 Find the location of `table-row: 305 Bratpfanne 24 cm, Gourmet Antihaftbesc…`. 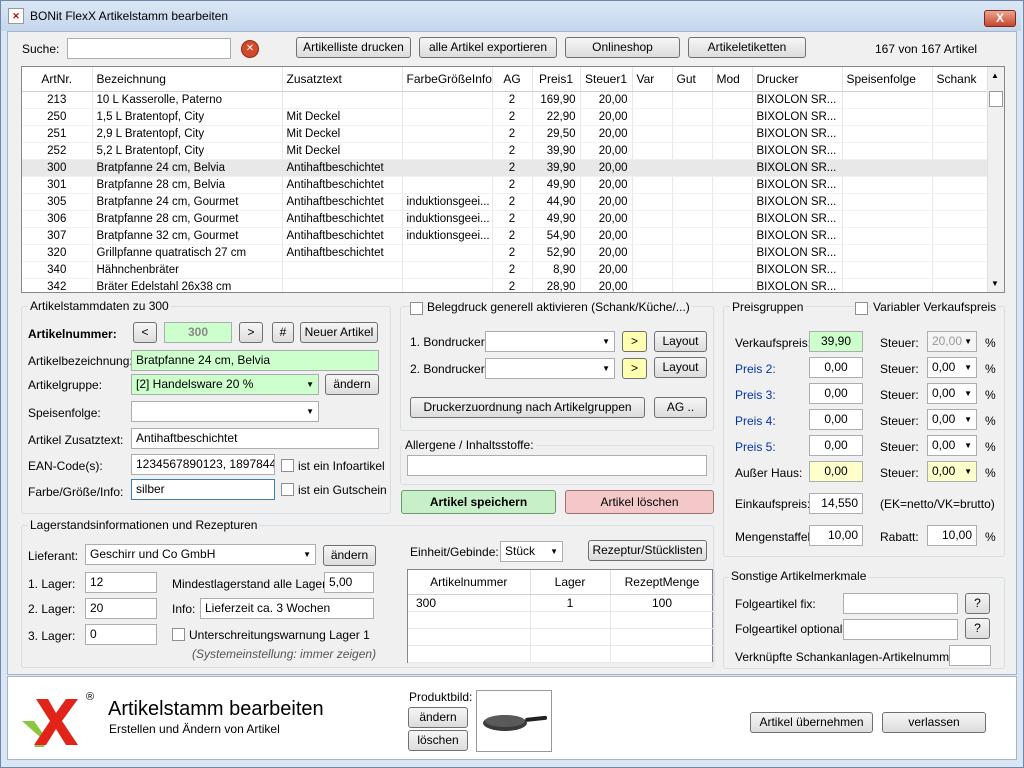

table-row: 305 Bratpfanne 24 cm, Gourmet Antihaftbesc… is located at coordinates (505, 202).